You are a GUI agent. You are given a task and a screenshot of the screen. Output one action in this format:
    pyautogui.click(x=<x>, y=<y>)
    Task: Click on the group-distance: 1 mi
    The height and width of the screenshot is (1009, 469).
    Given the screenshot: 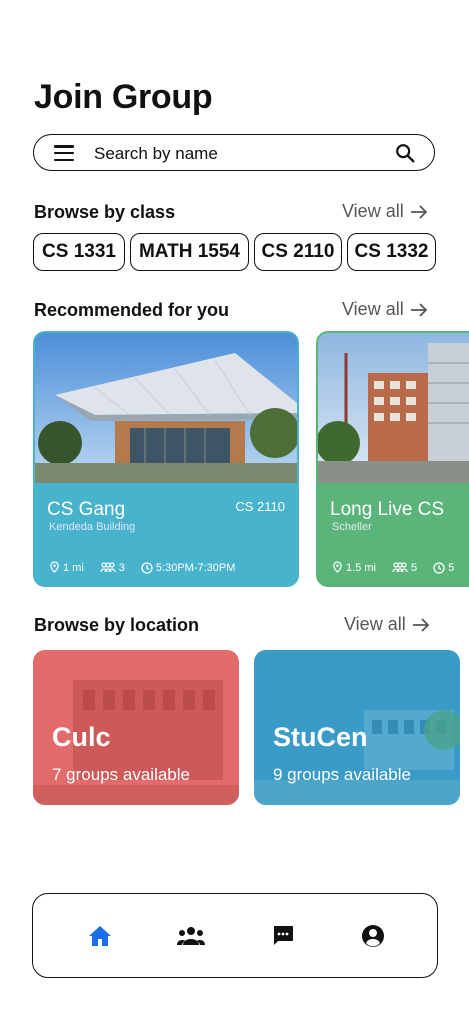 What is the action you would take?
    pyautogui.click(x=73, y=567)
    